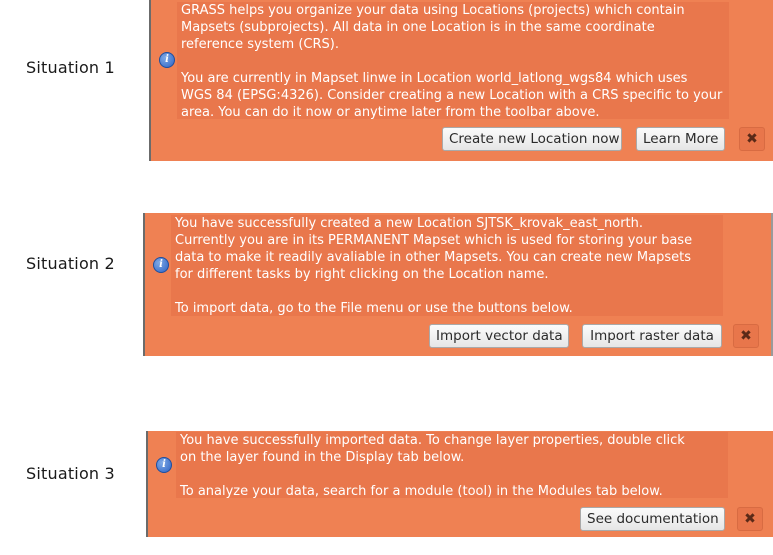 The image size is (773, 555). I want to click on import-vector-data-button: Import vector data, so click(499, 336).